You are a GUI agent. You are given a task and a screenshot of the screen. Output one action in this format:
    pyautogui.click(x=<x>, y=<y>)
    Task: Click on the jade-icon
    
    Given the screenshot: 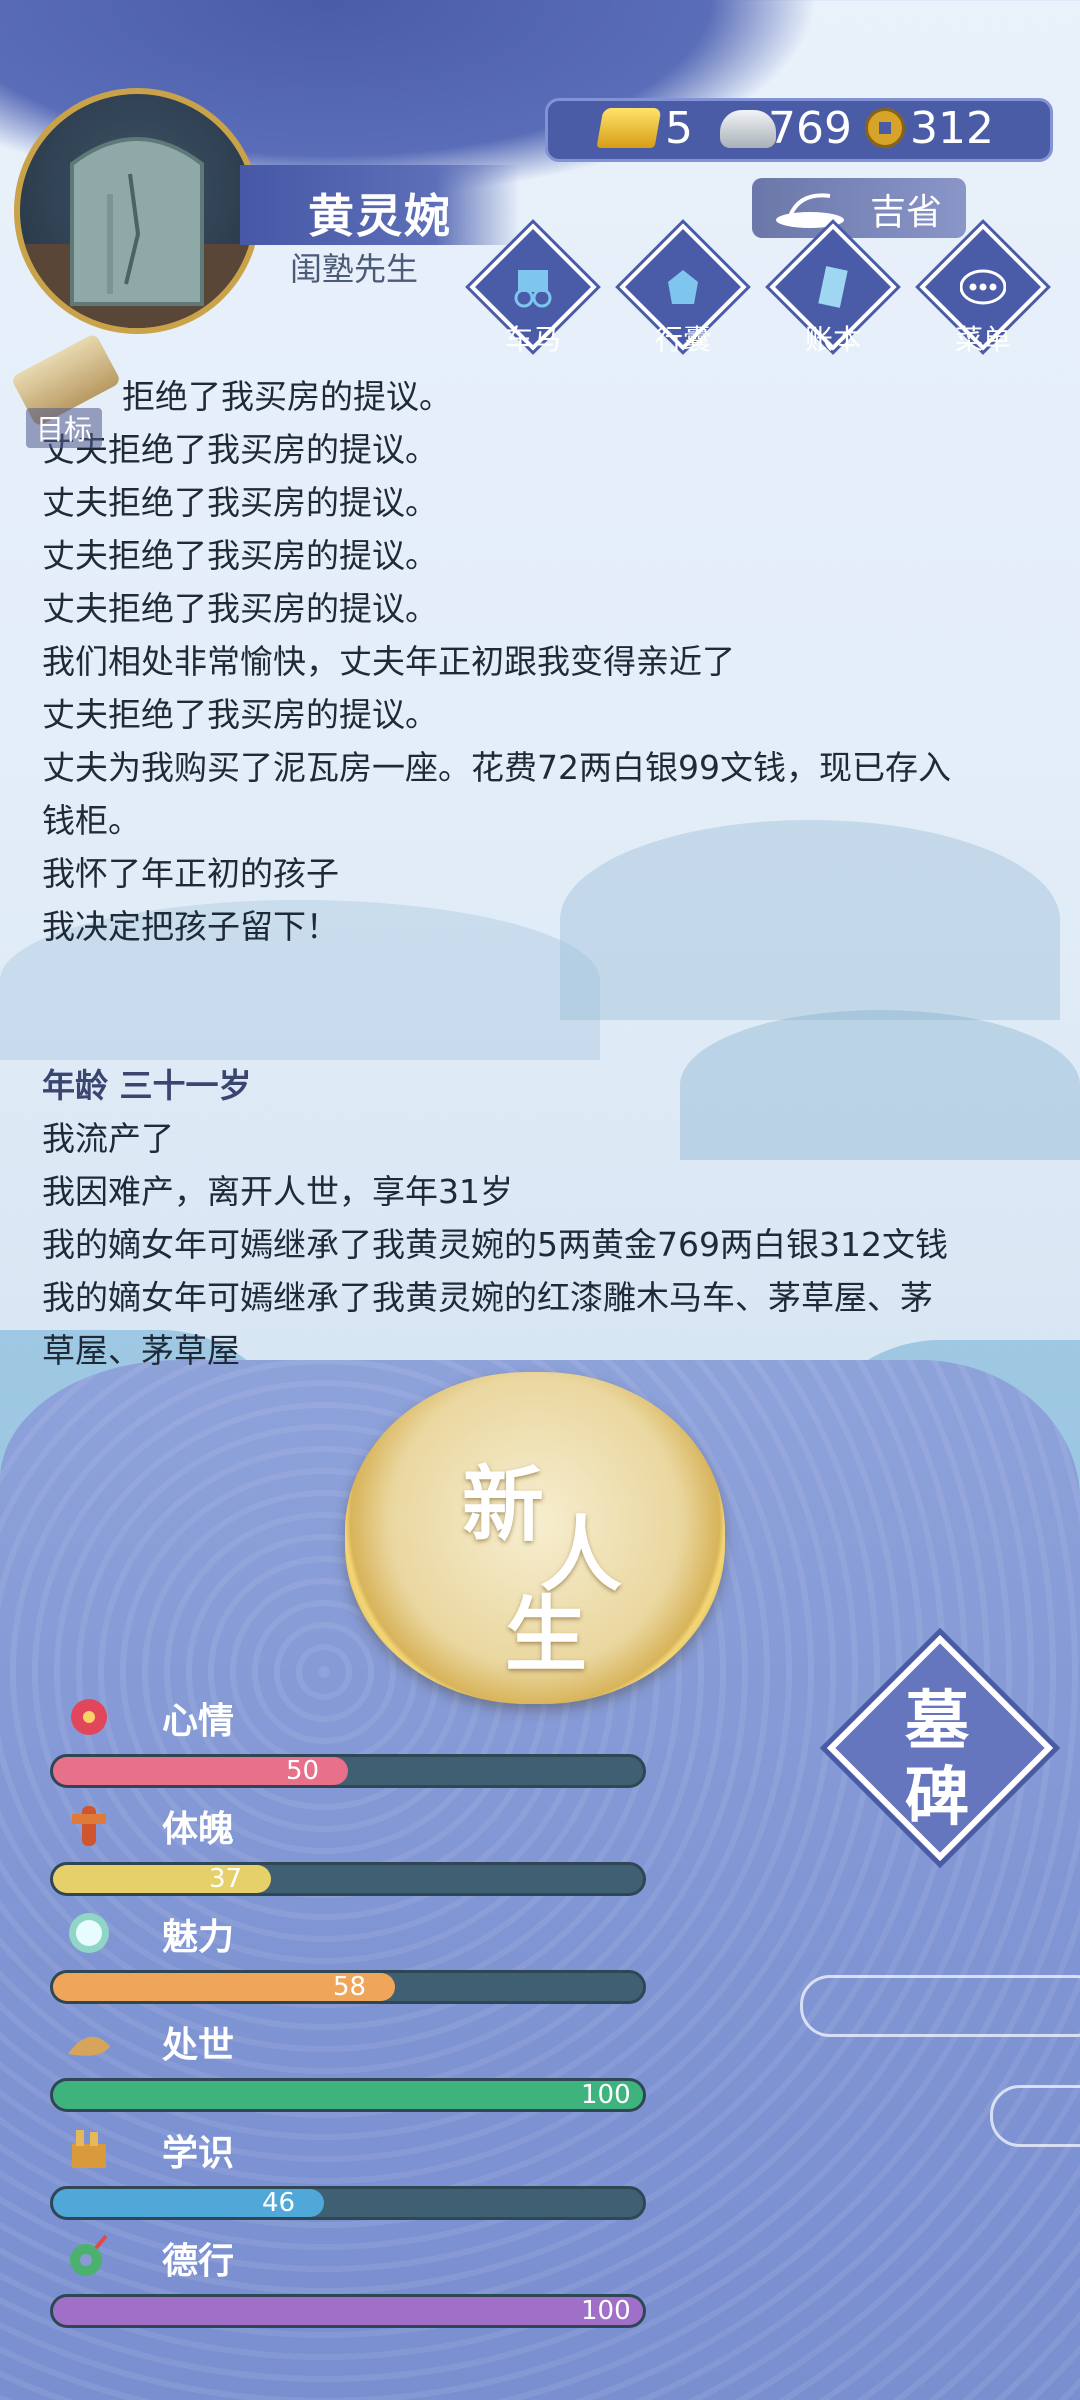 What is the action you would take?
    pyautogui.click(x=89, y=2257)
    